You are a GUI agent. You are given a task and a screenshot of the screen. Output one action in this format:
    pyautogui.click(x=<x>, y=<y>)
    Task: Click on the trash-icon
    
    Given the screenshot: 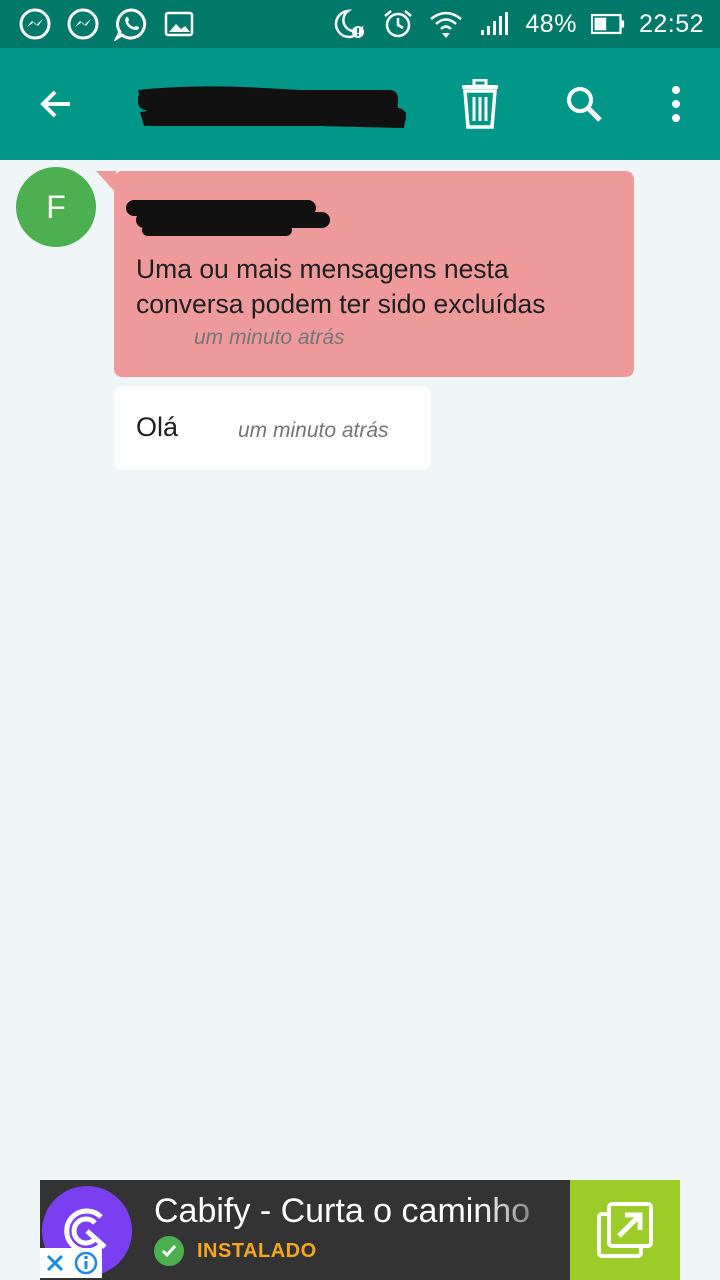 What is the action you would take?
    pyautogui.click(x=480, y=104)
    